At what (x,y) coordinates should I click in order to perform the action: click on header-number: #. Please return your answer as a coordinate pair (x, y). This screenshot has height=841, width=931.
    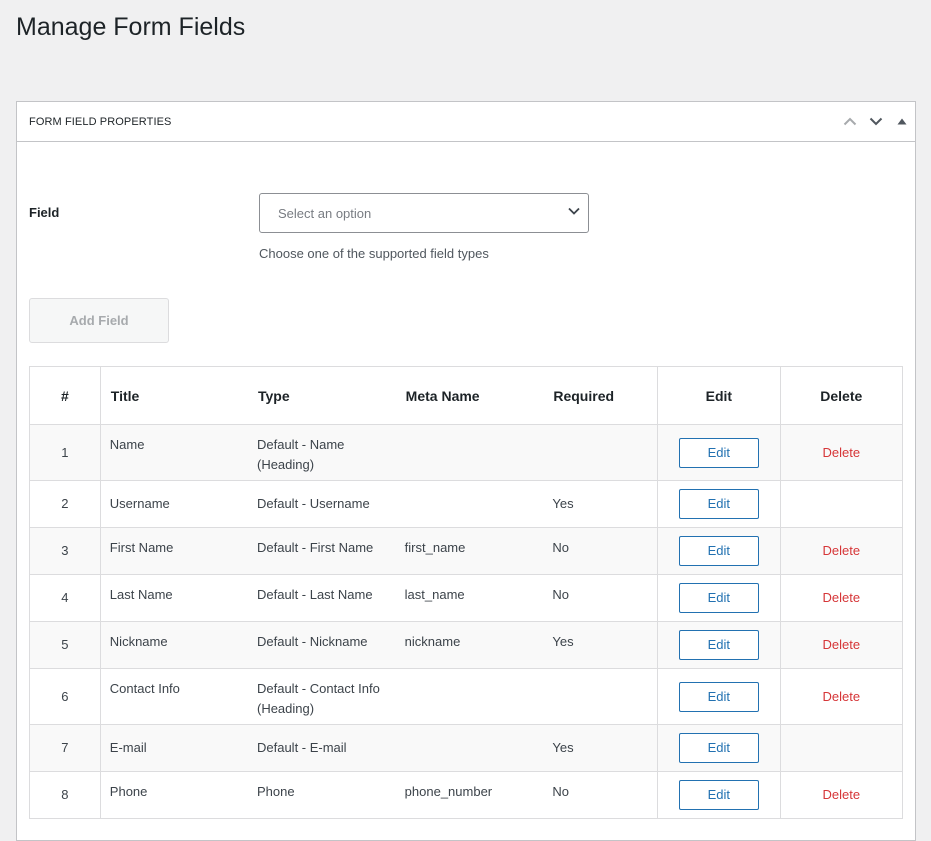
    Looking at the image, I should click on (65, 395).